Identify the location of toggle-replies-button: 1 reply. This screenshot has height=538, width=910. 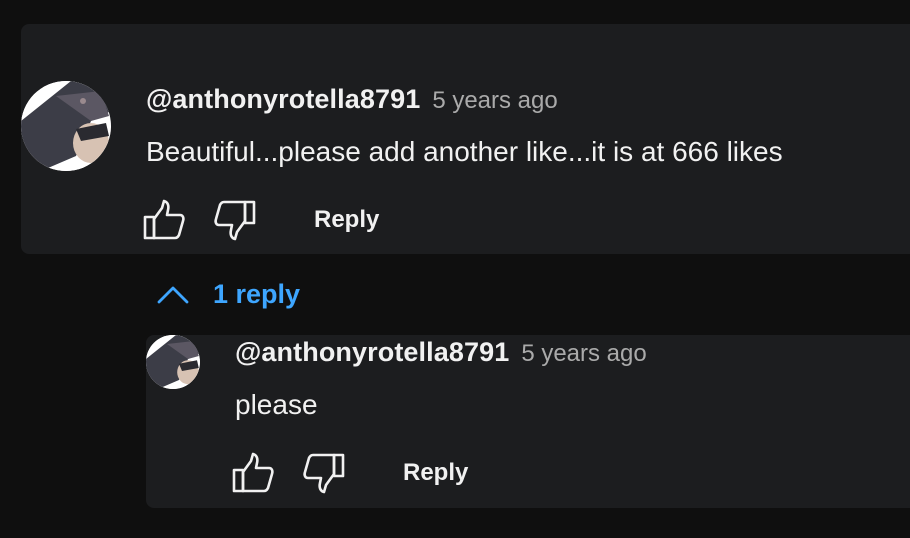
(227, 294).